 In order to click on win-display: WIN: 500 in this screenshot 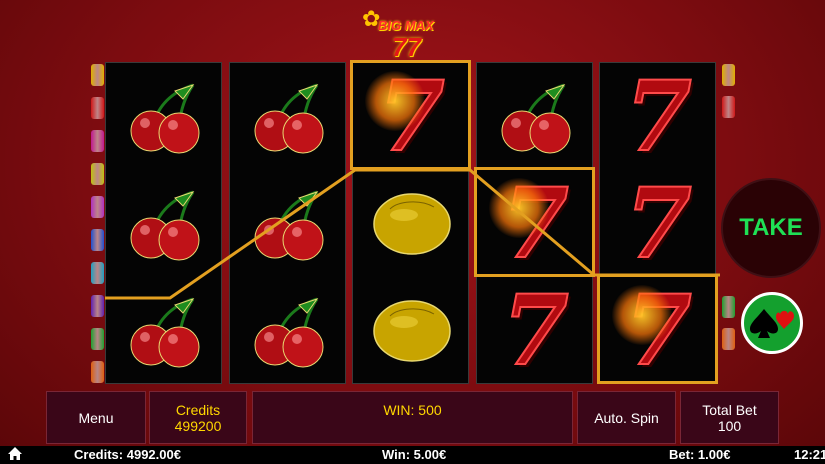, I will do `click(412, 417)`.